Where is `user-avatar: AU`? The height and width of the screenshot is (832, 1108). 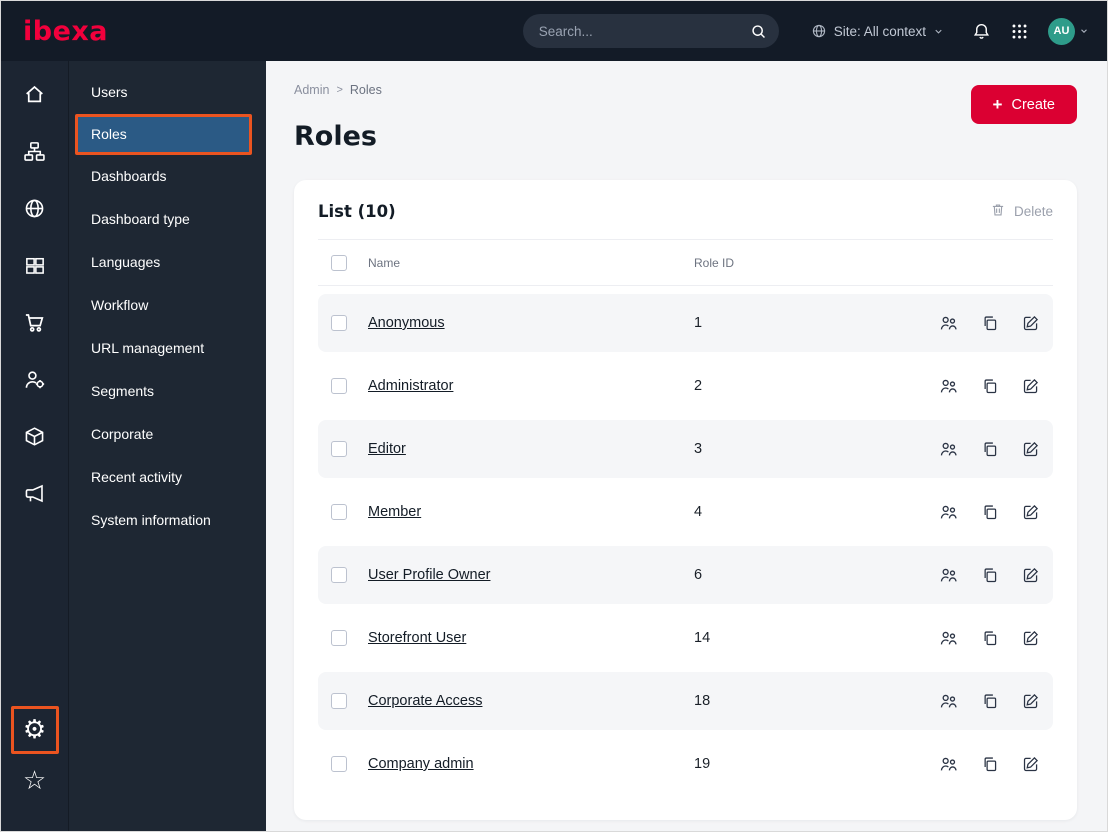
user-avatar: AU is located at coordinates (1061, 31).